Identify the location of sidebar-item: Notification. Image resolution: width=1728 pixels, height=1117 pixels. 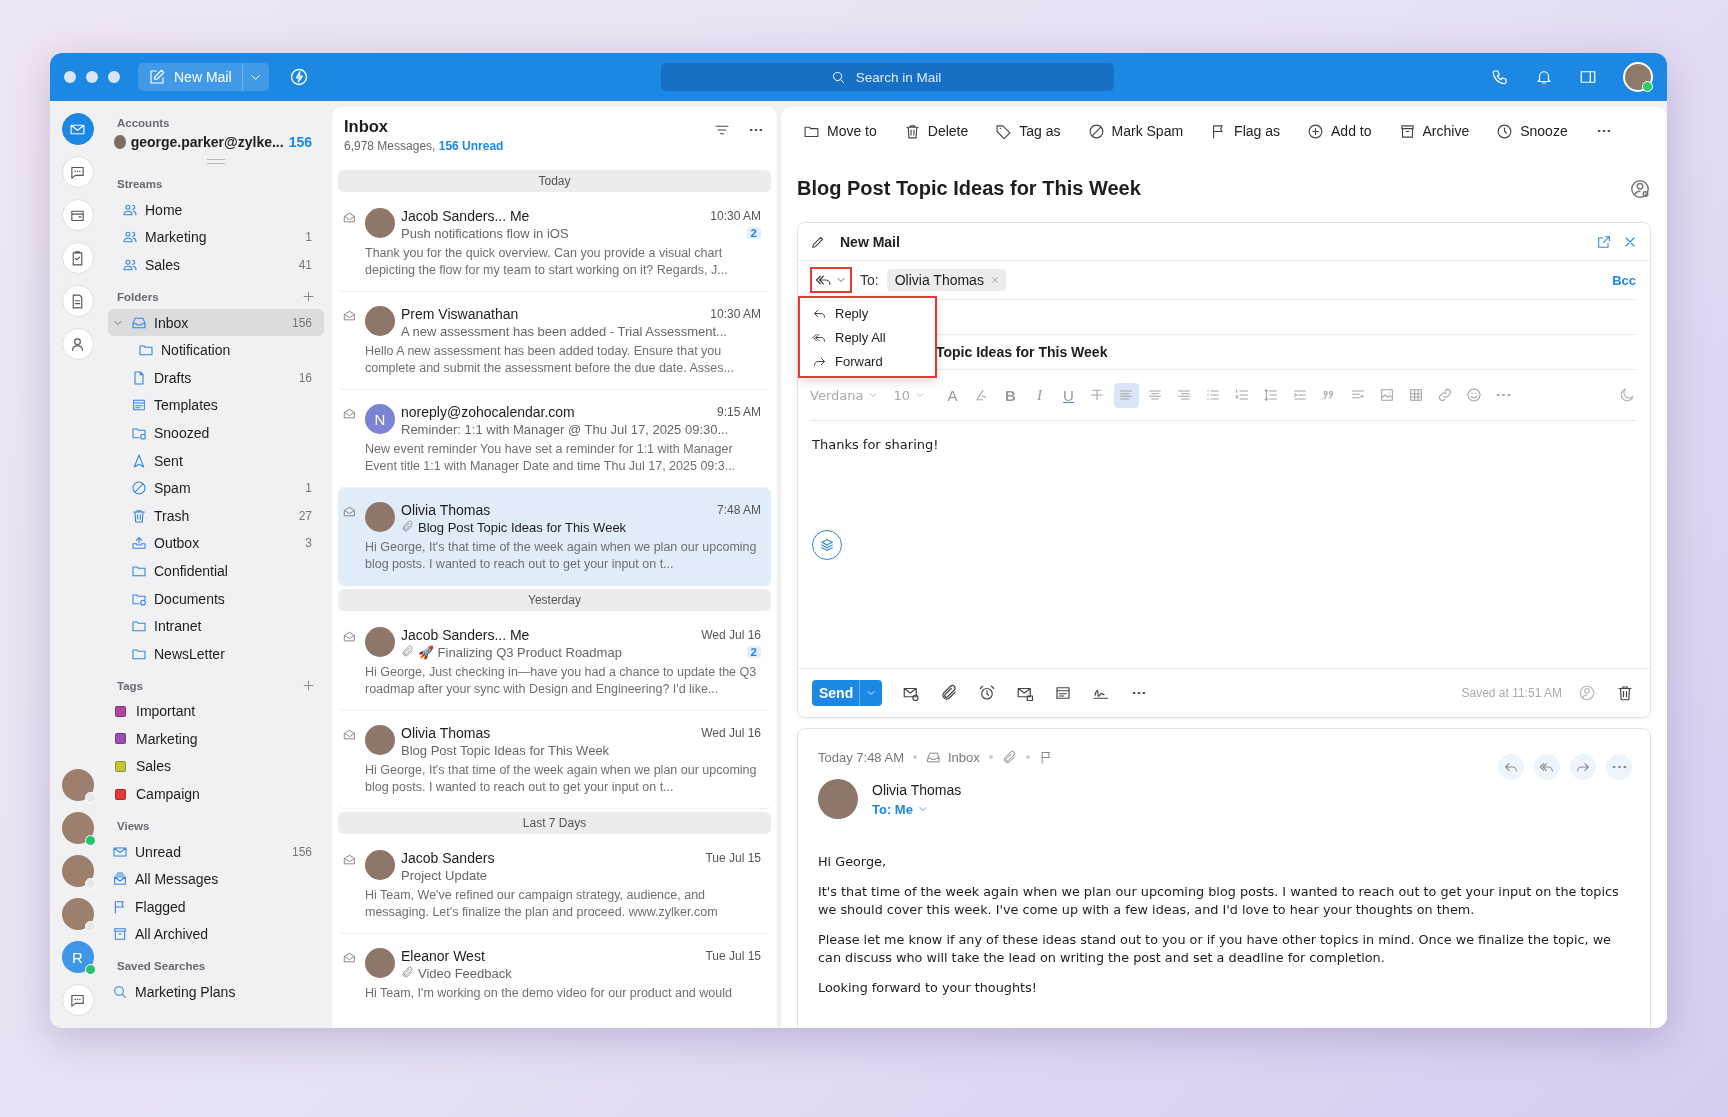
(216, 350).